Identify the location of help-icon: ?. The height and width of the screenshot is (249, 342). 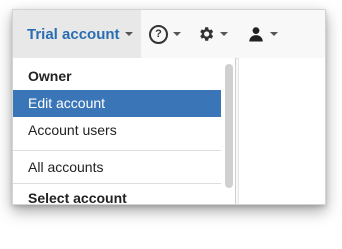
(158, 34).